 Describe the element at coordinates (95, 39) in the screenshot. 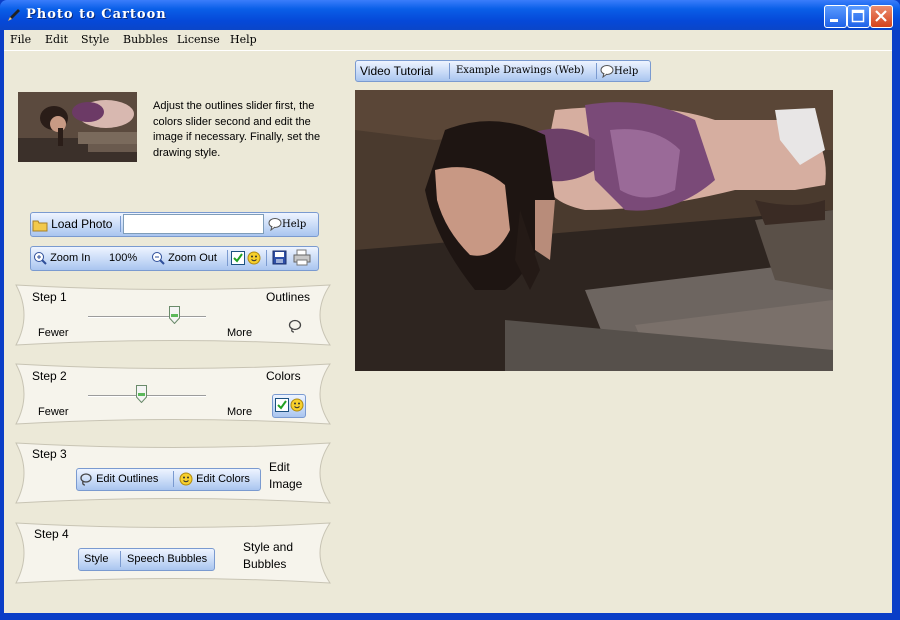

I see `menu-style: Style` at that location.